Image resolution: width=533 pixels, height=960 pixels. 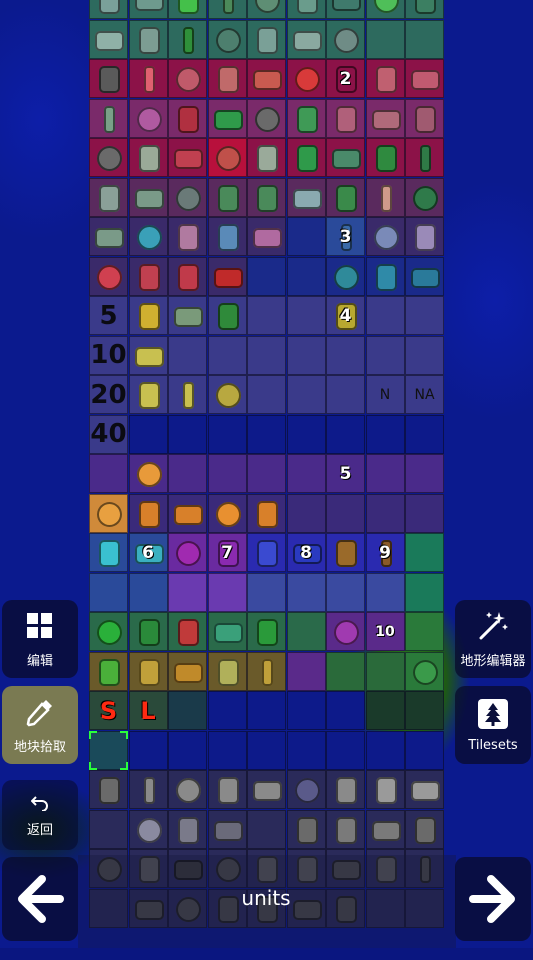 I want to click on tile-picker-button: 地块拾取, so click(x=40, y=725).